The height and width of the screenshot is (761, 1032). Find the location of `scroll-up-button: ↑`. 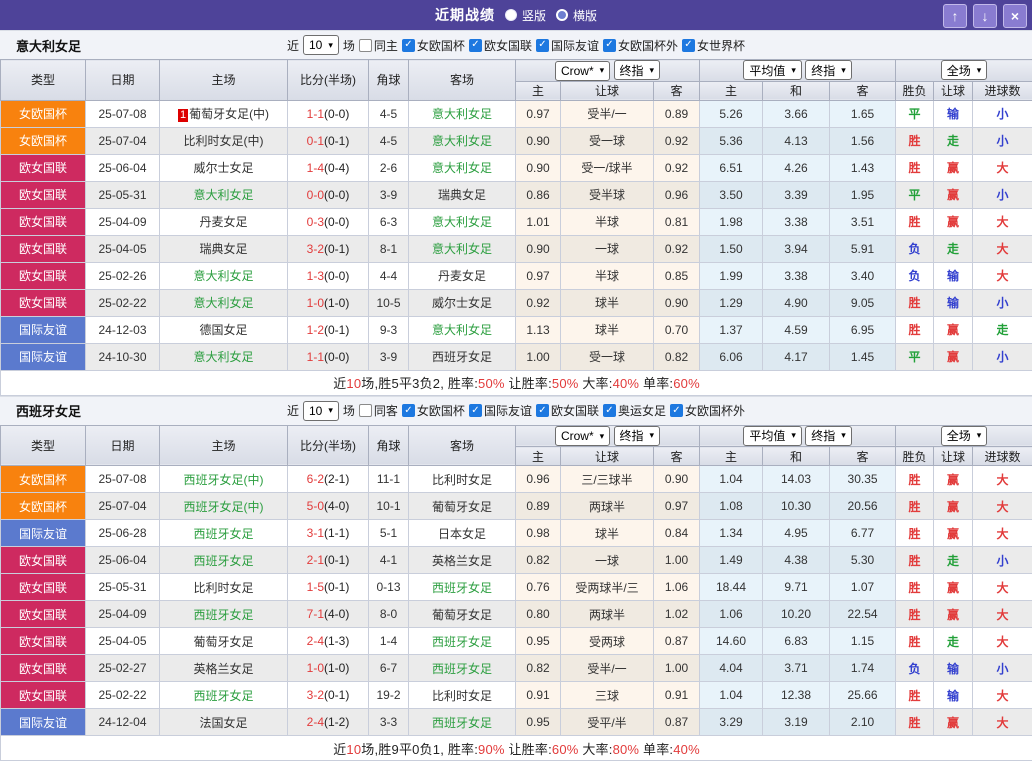

scroll-up-button: ↑ is located at coordinates (955, 16).